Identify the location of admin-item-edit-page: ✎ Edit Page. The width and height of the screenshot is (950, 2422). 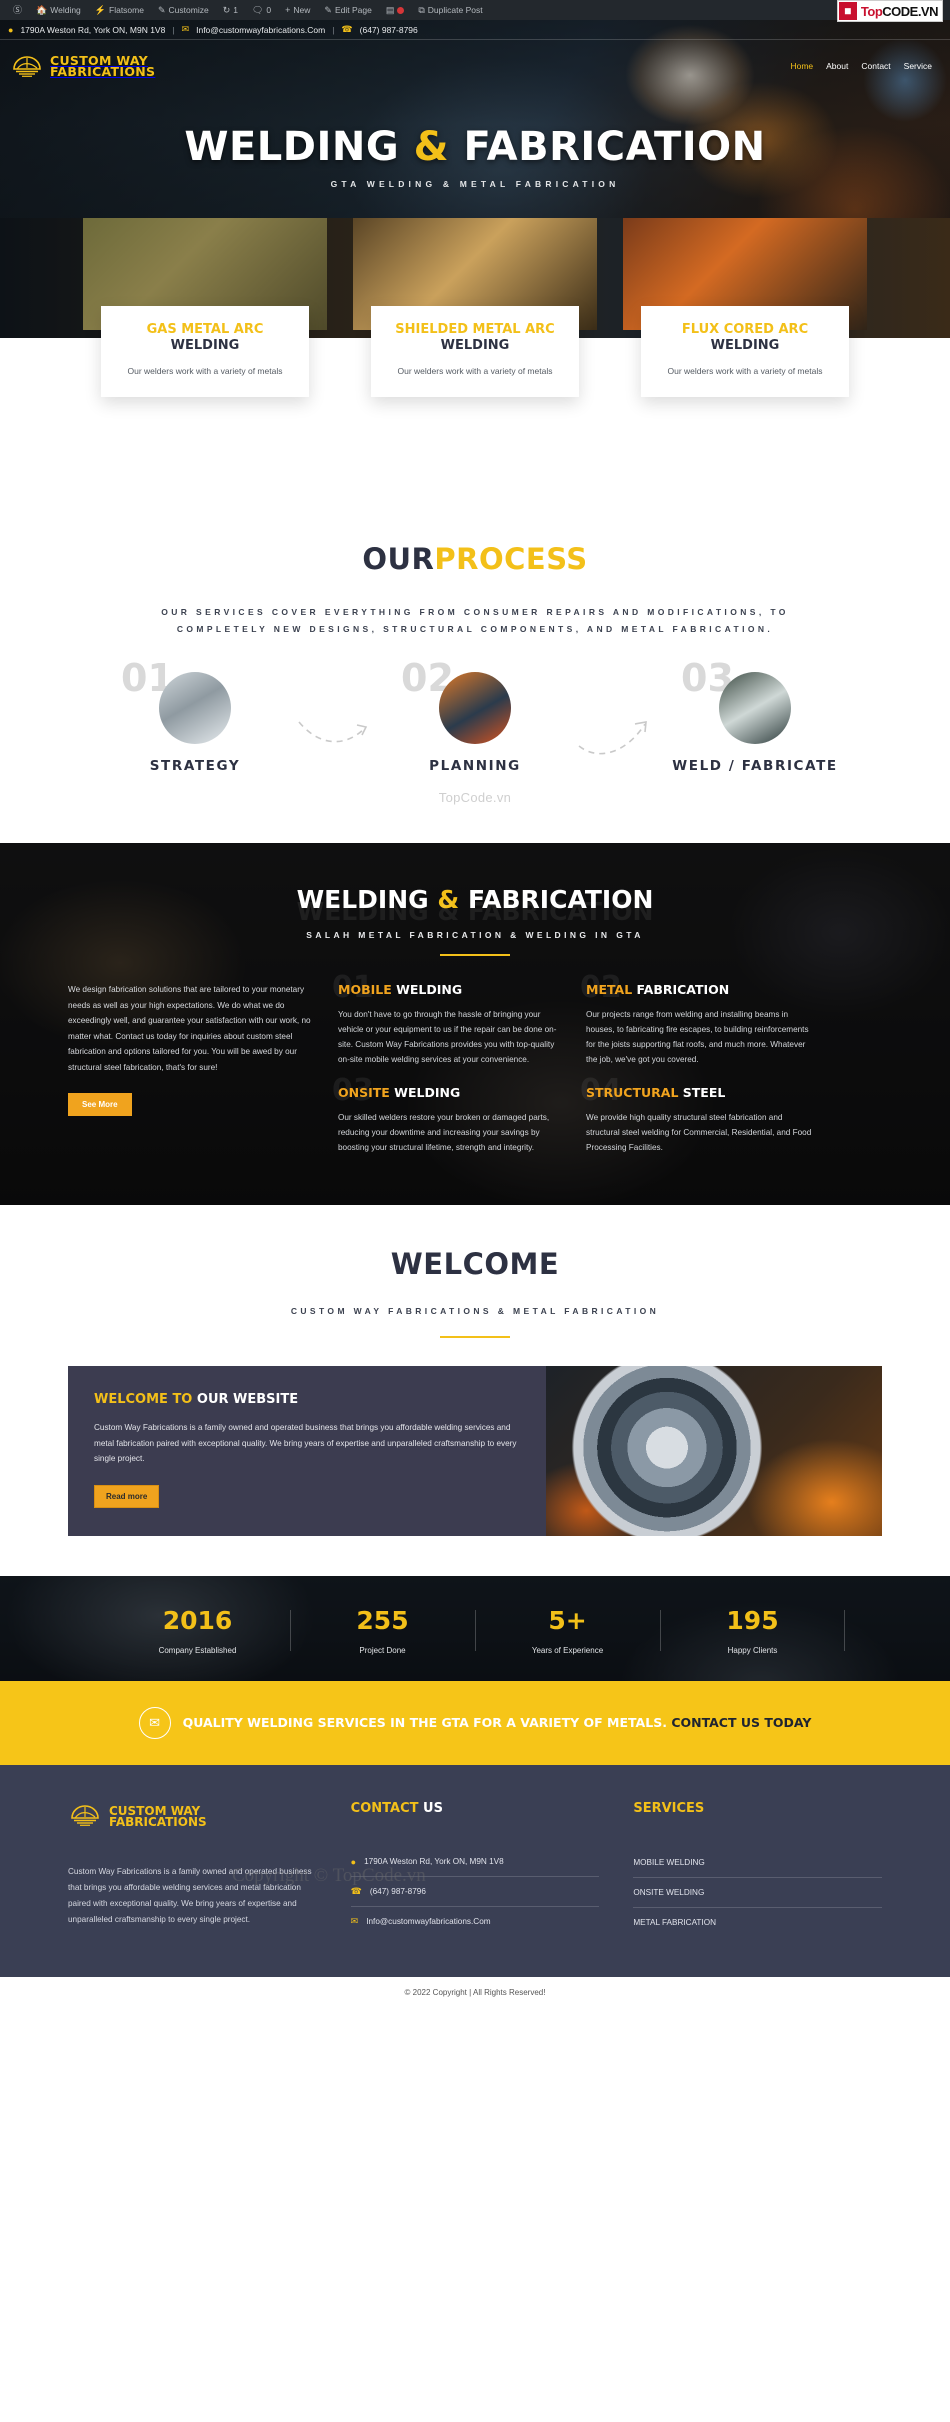
(347, 10).